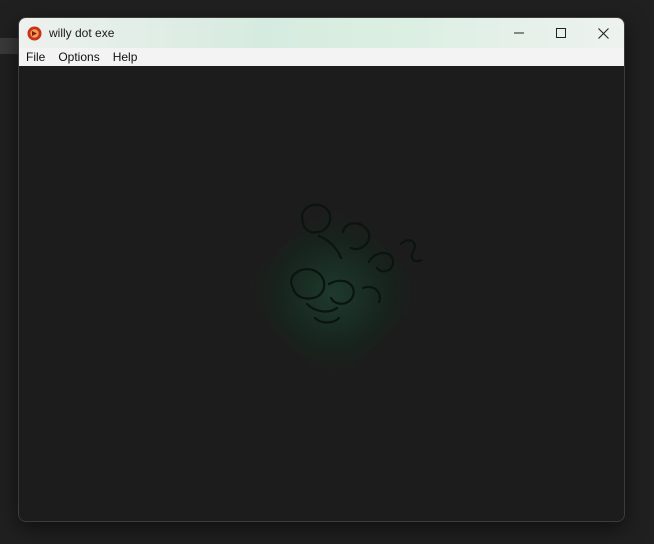 Image resolution: width=654 pixels, height=544 pixels. I want to click on maximize-icon, so click(561, 33).